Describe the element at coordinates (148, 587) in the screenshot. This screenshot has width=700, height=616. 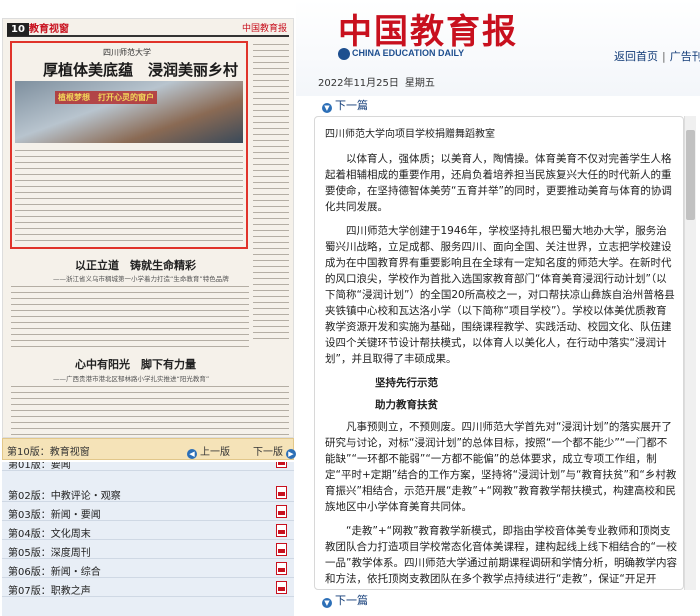
I see `page-list-item: 第07版：职教之声` at that location.